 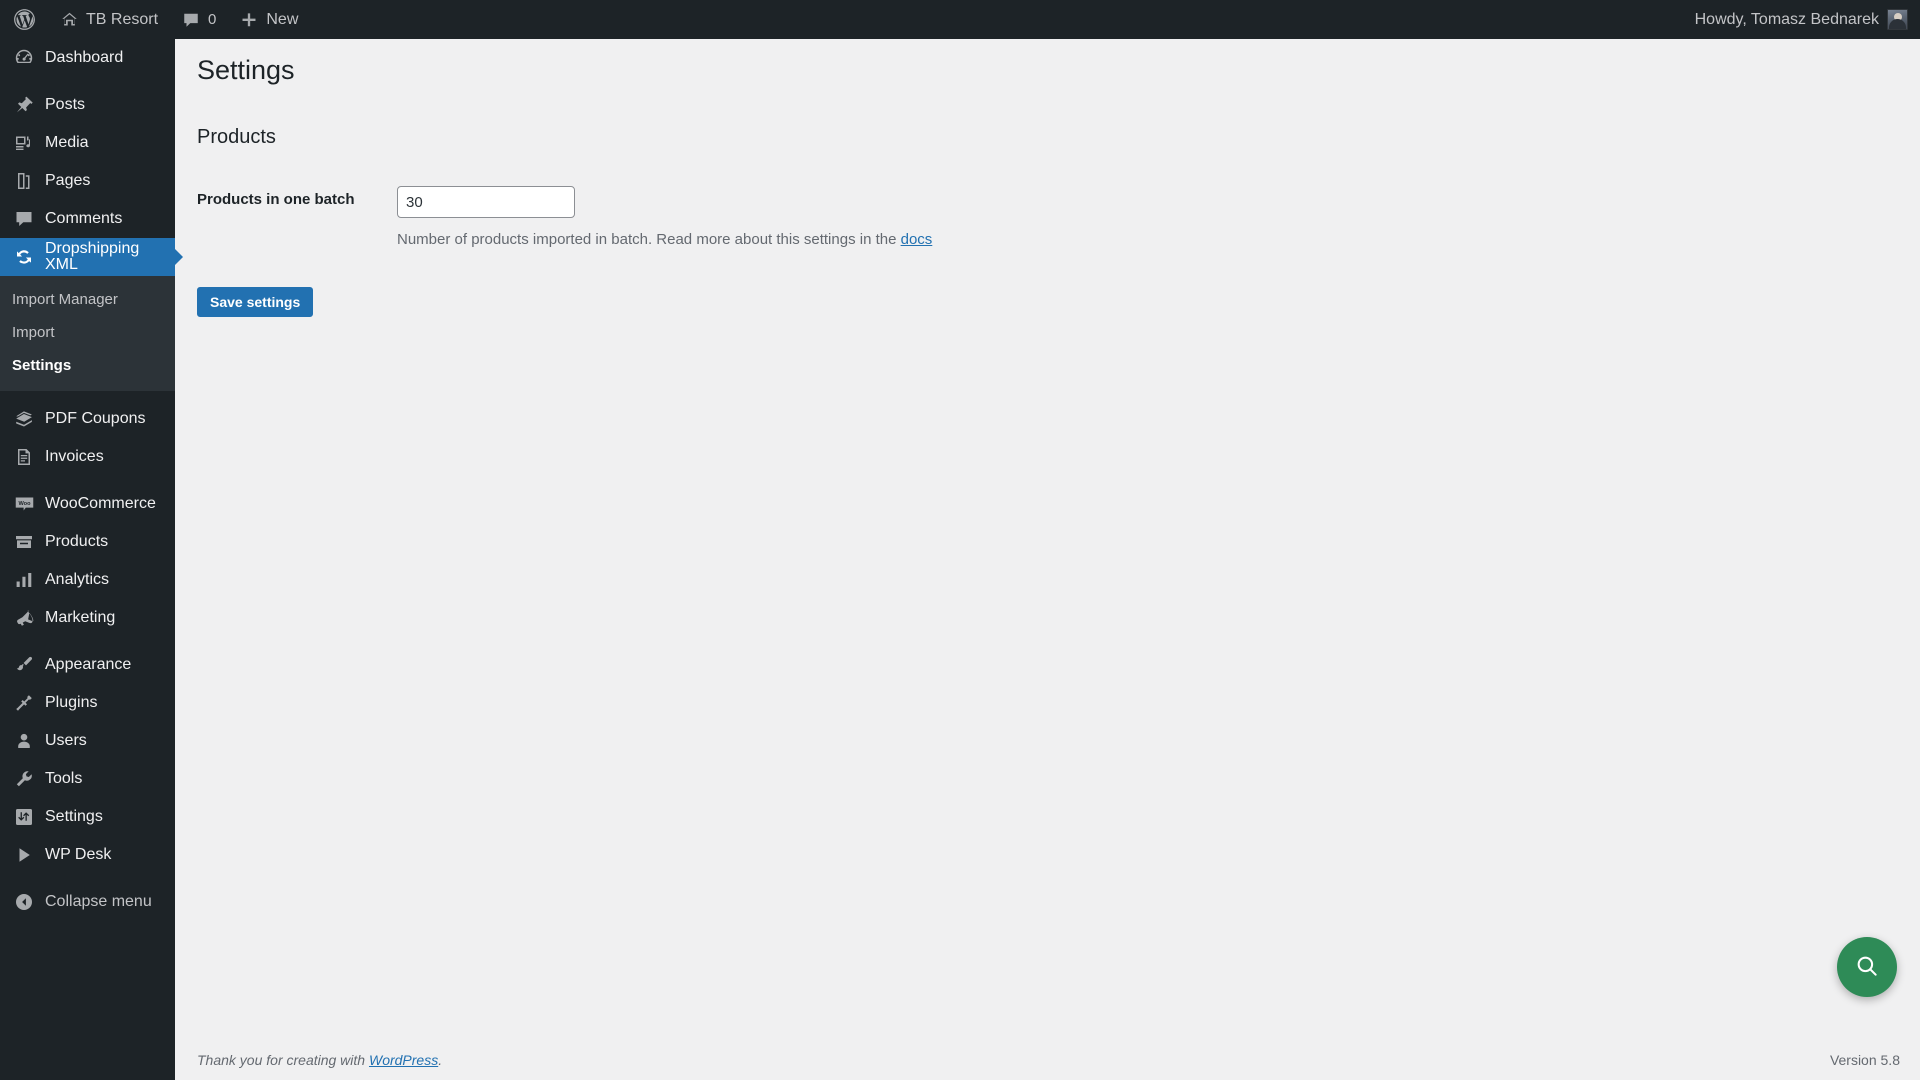 I want to click on sidebar-item-pdf-coupons: PDF Coupons, so click(x=87, y=419).